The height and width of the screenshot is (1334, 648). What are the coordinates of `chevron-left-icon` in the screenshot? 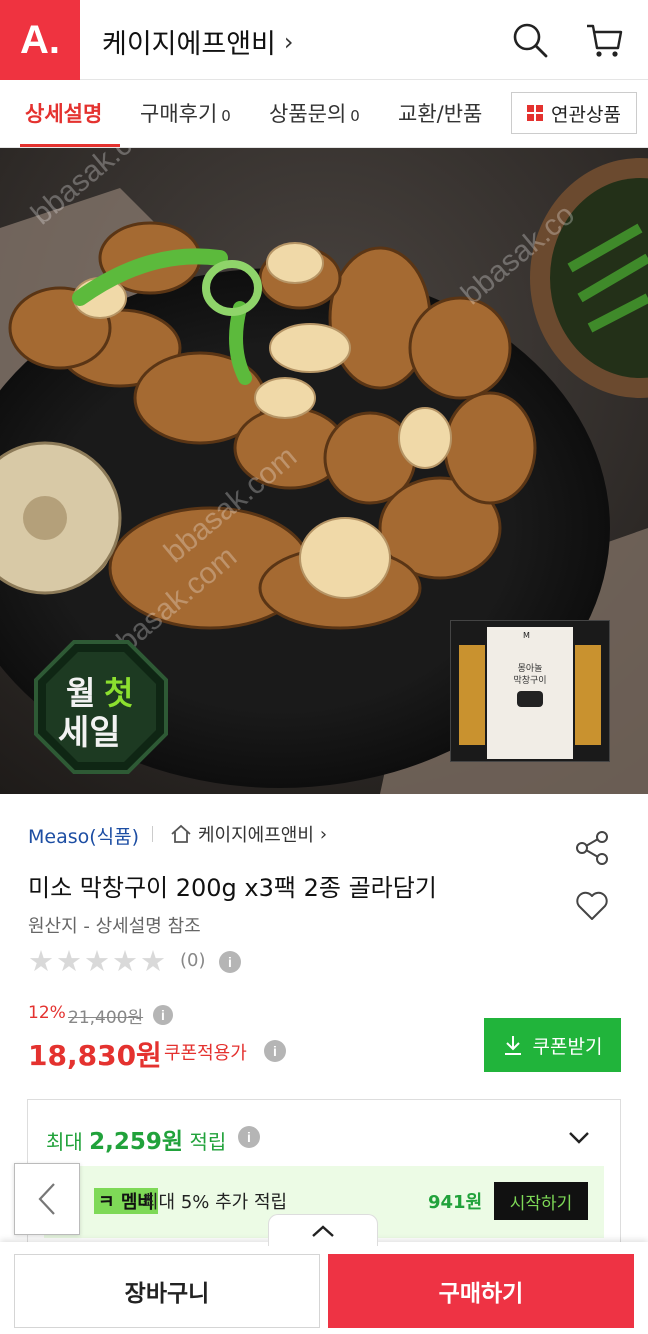 It's located at (46, 1199).